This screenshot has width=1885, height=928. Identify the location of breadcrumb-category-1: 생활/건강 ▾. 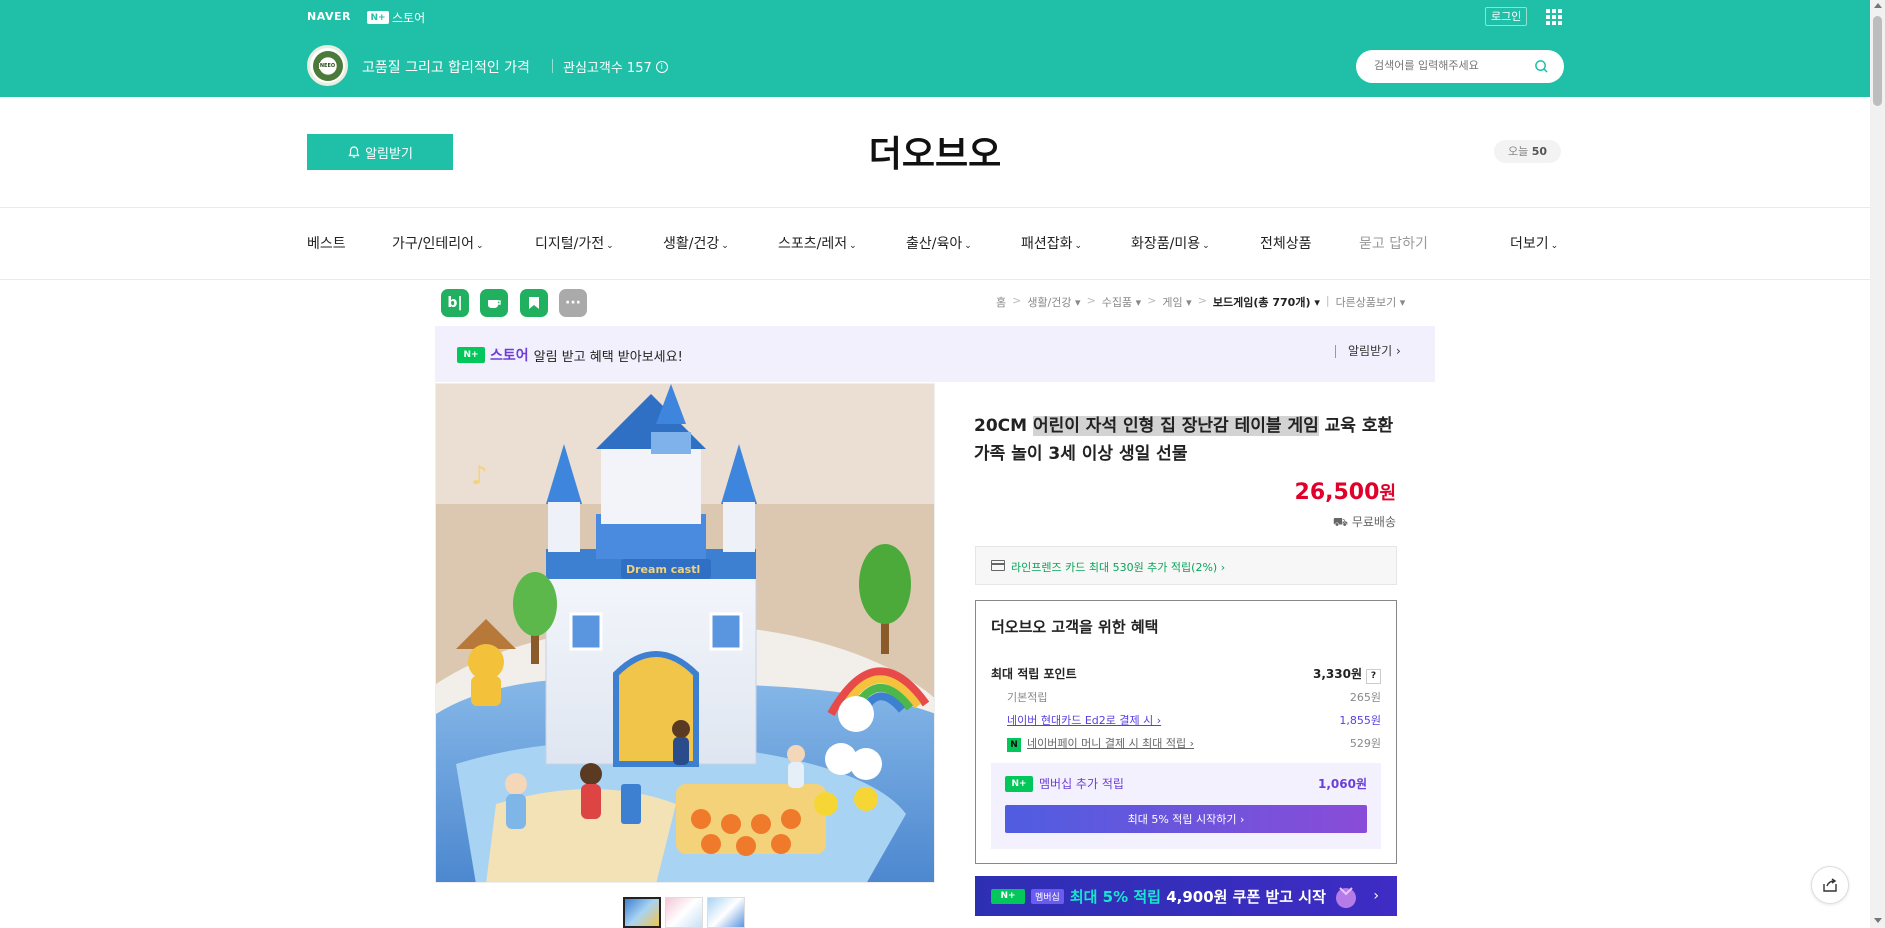
(1053, 302).